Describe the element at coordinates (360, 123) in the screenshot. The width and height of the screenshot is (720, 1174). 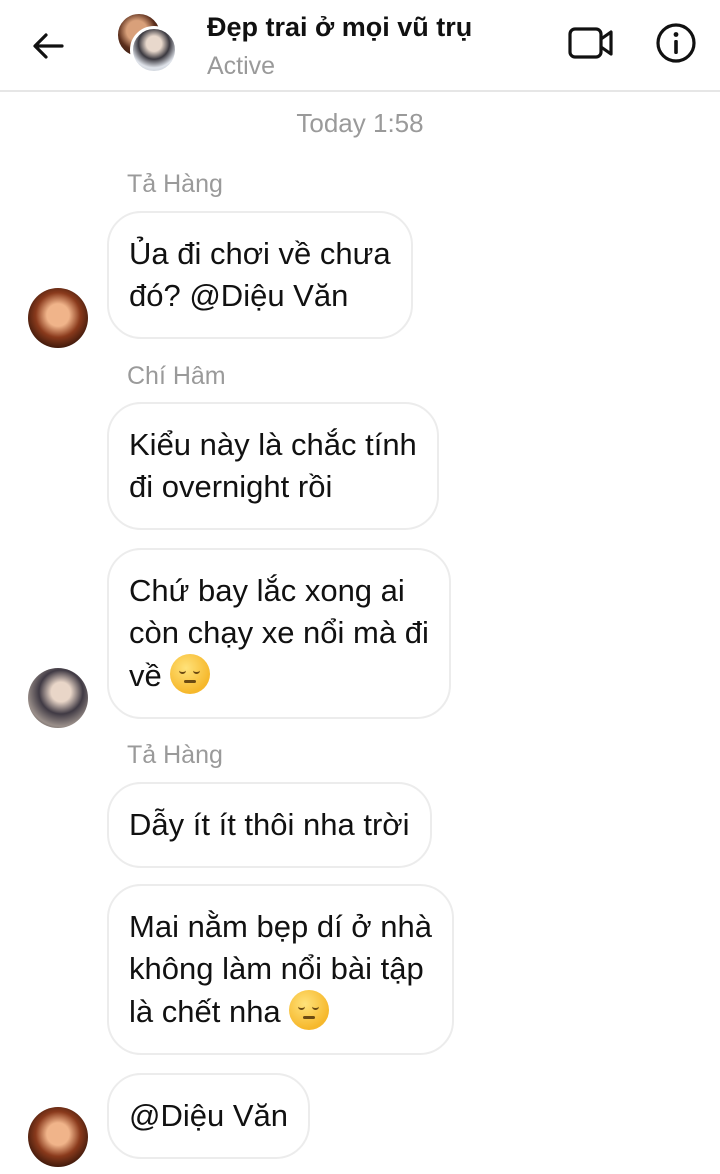
I see `message-timestamp: Today 1:58` at that location.